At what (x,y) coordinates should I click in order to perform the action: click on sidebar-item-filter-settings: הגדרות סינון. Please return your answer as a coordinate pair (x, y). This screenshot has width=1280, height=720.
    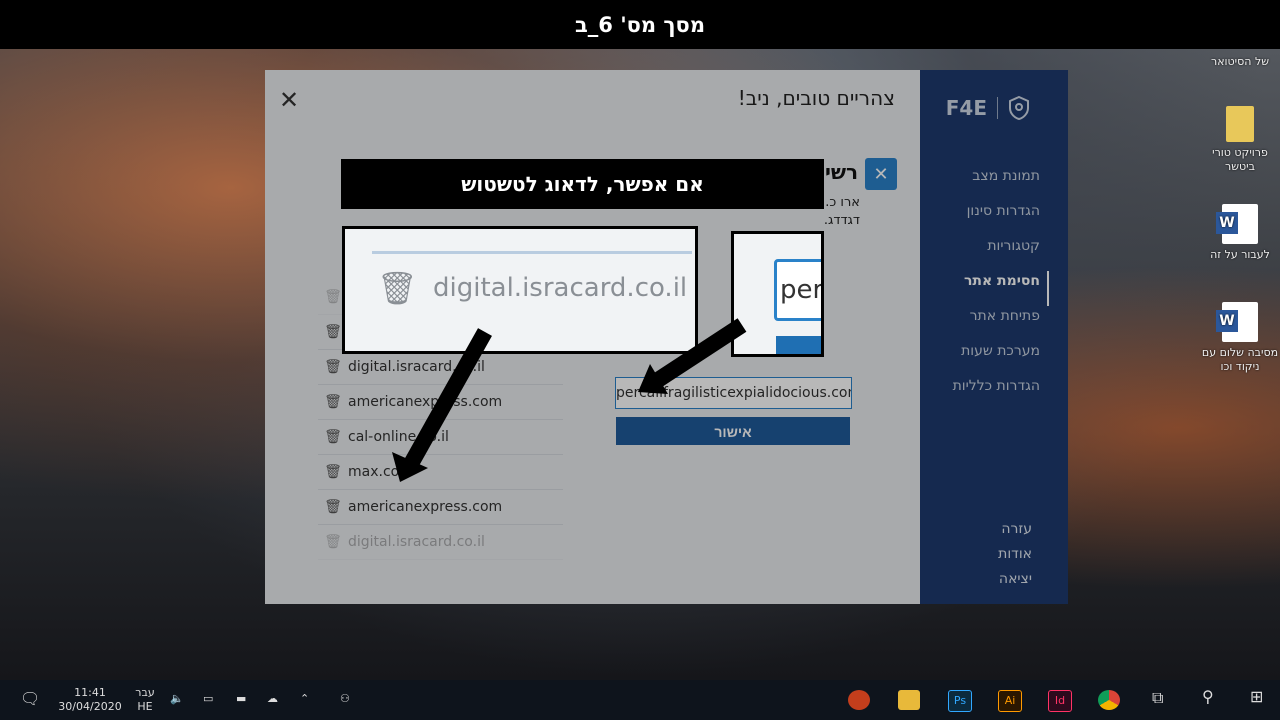
    Looking at the image, I should click on (996, 218).